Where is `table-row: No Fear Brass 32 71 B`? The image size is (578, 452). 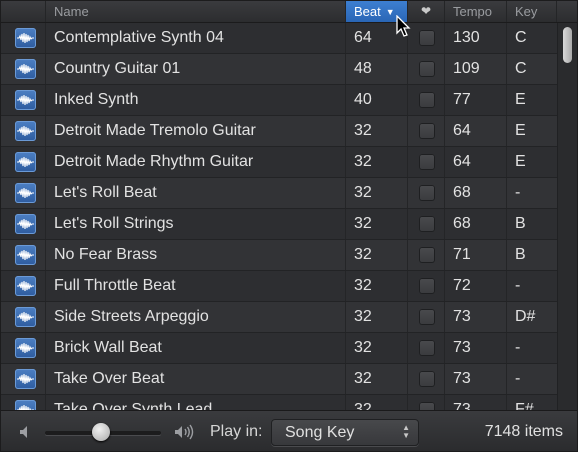
table-row: No Fear Brass 32 71 B is located at coordinates (281, 255).